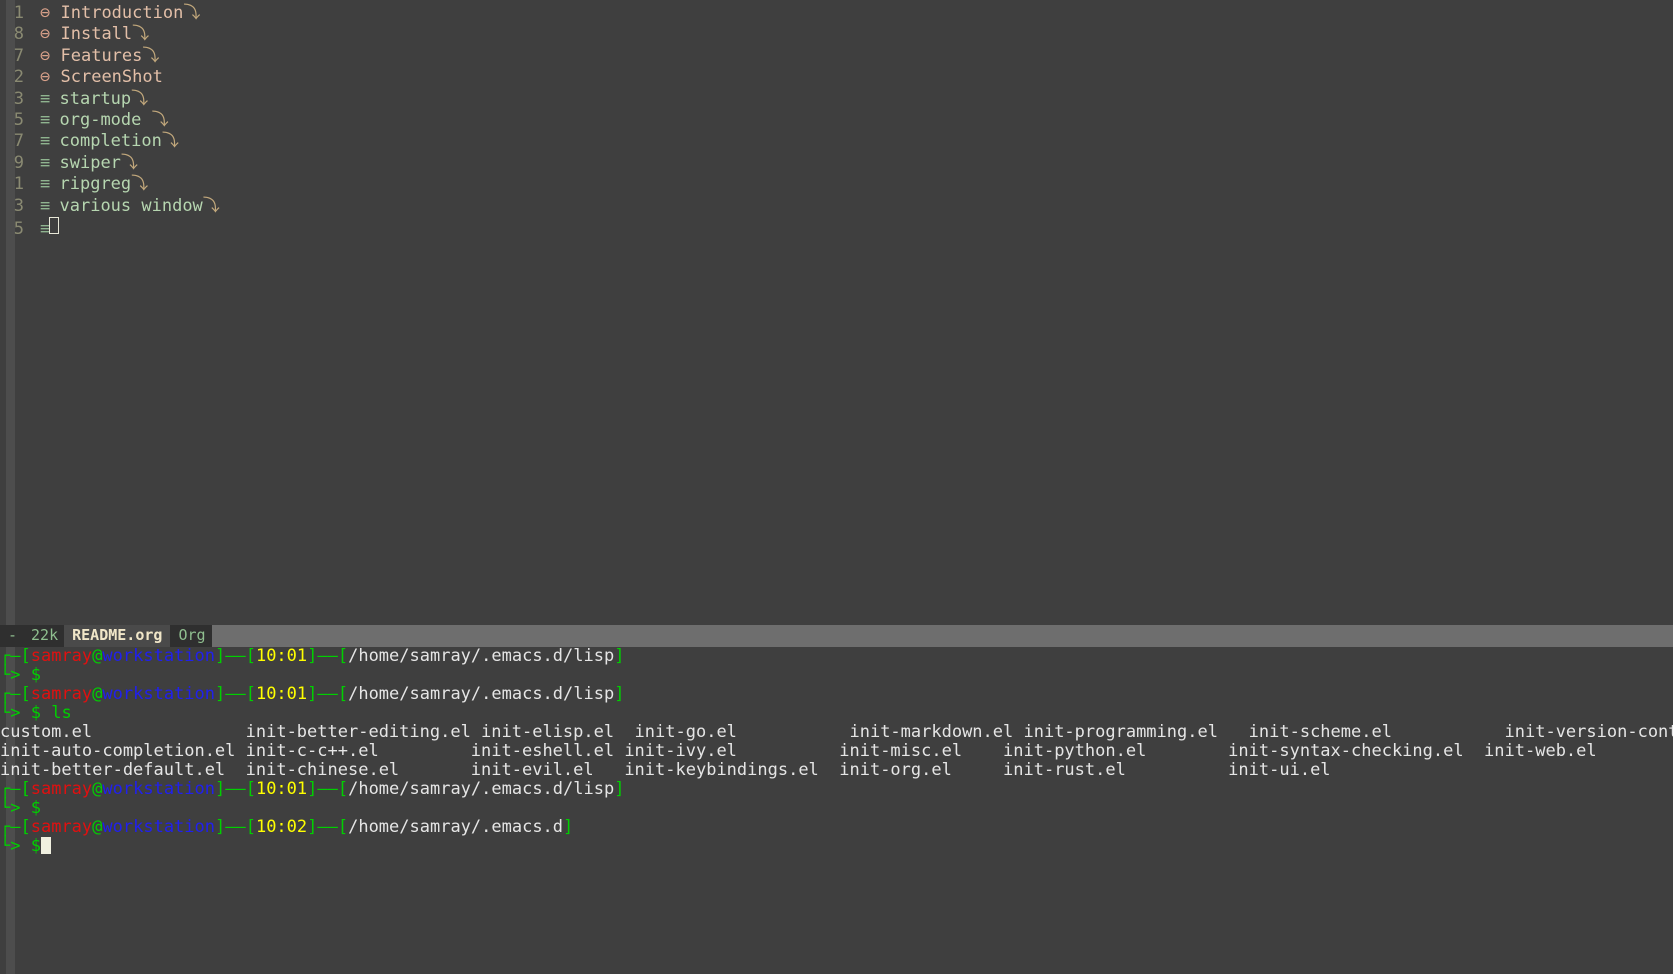 The image size is (1673, 974). What do you see at coordinates (90, 163) in the screenshot?
I see `org-heading-title: swiper` at bounding box center [90, 163].